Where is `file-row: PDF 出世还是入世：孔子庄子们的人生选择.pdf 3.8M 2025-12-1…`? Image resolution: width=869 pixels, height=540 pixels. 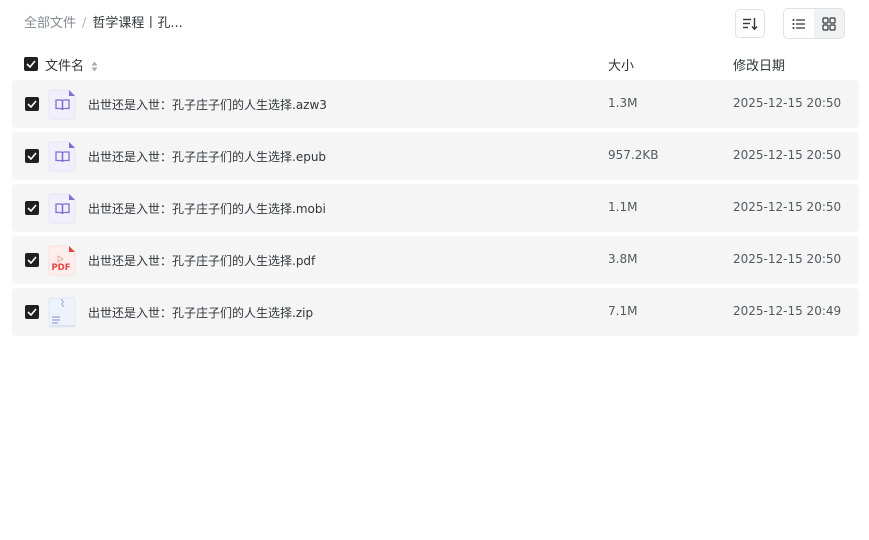
file-row: PDF 出世还是入世：孔子庄子们的人生选择.pdf 3.8M 2025-12-1… is located at coordinates (435, 260).